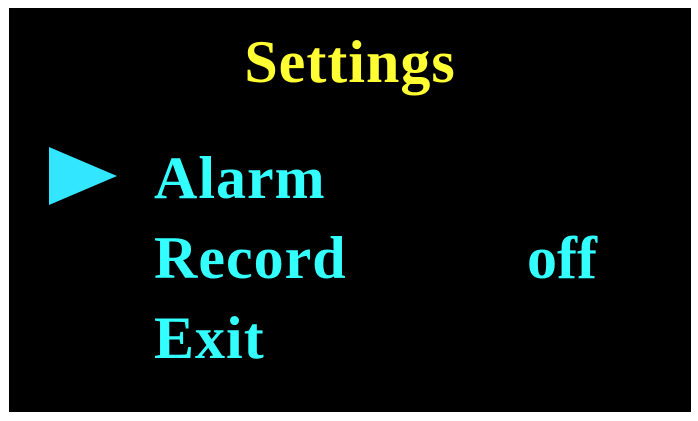  I want to click on selection-cursor-icon, so click(83, 176).